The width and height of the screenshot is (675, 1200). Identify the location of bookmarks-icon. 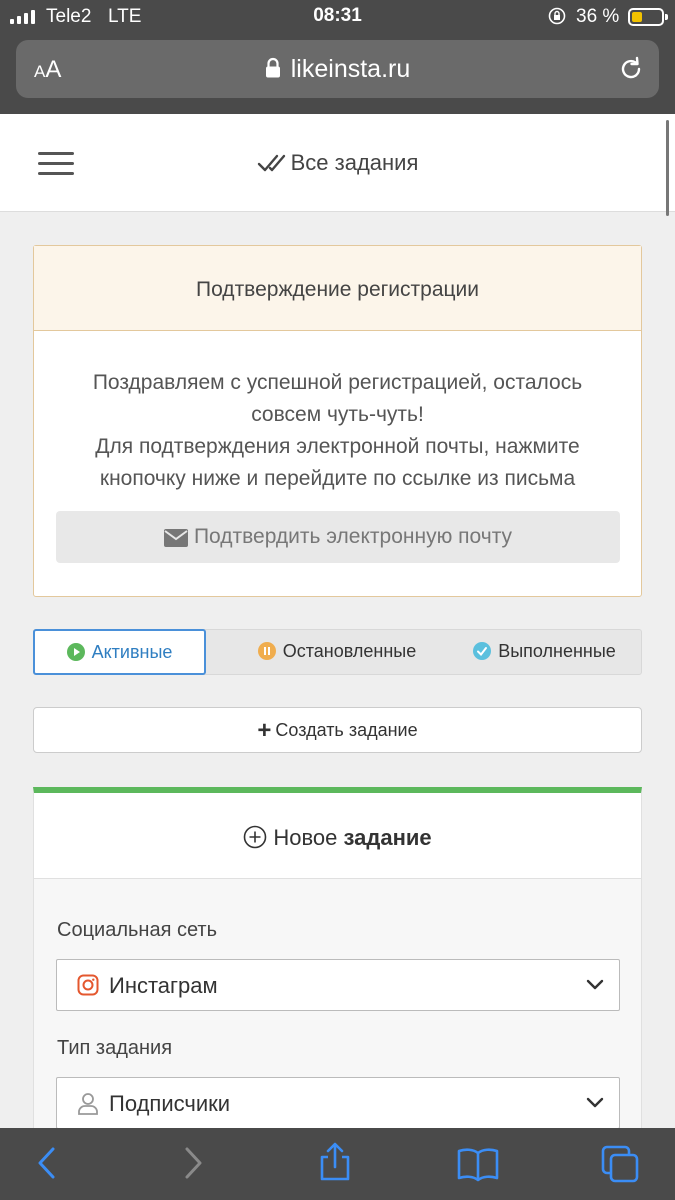
(478, 1164).